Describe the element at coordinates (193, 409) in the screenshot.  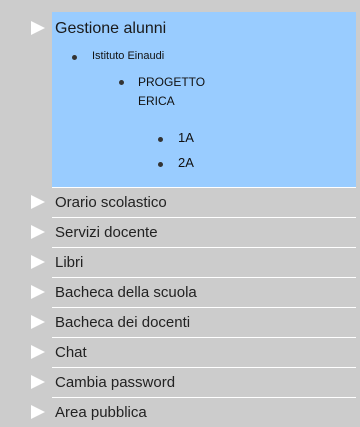
I see `menu-item-area-pubblica: Area pubblica` at that location.